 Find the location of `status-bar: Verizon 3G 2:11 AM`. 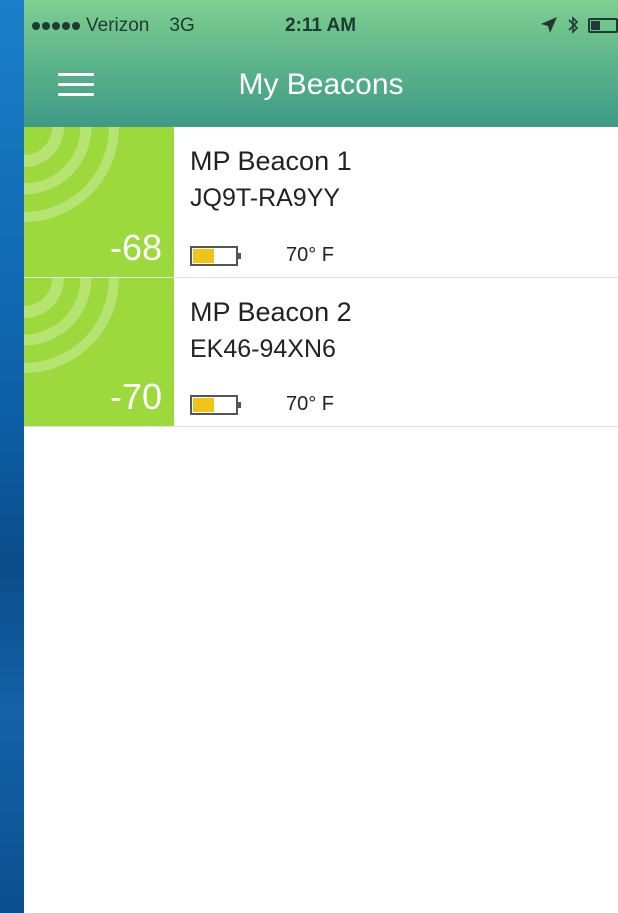

status-bar: Verizon 3G 2:11 AM is located at coordinates (321, 28).